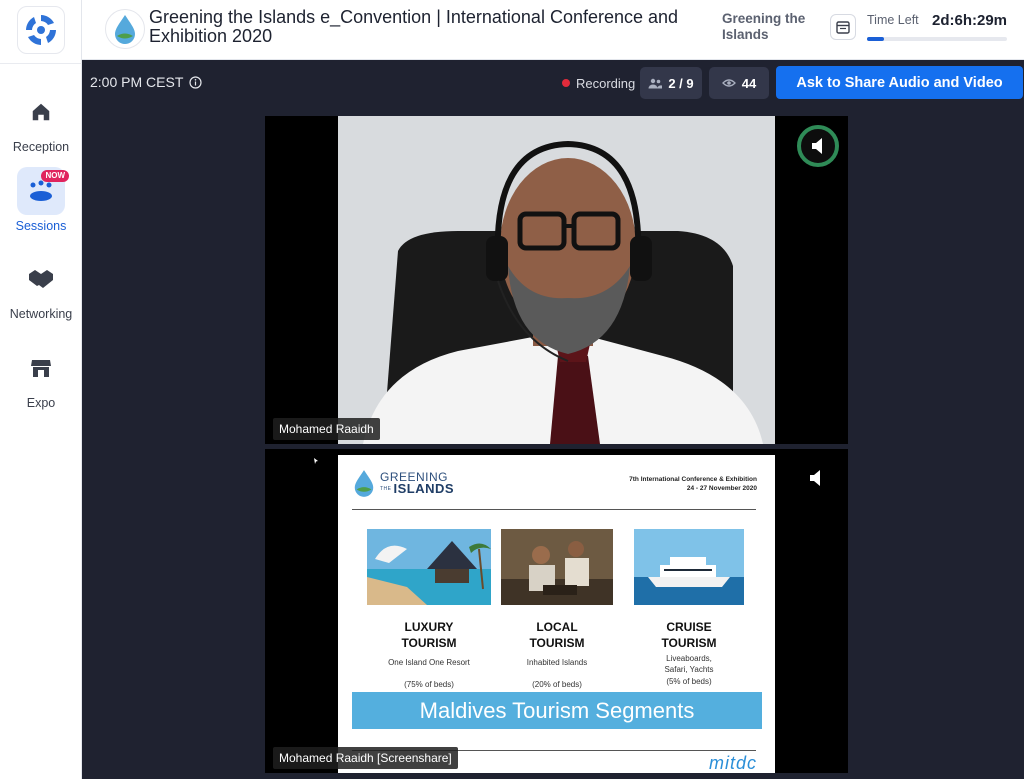 This screenshot has height=779, width=1024. Describe the element at coordinates (749, 83) in the screenshot. I see `viewers-count: 44` at that location.